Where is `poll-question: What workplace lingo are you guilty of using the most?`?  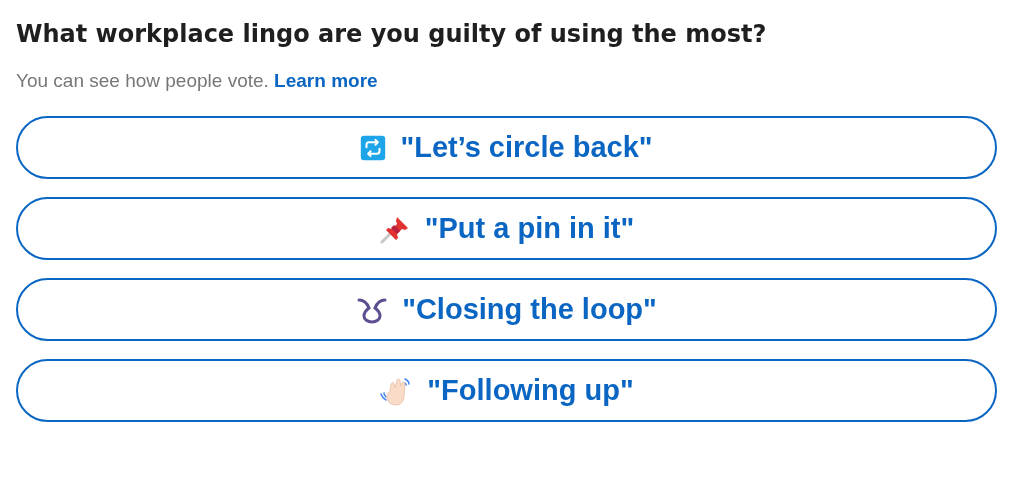 poll-question: What workplace lingo are you guilty of using the most? is located at coordinates (392, 34).